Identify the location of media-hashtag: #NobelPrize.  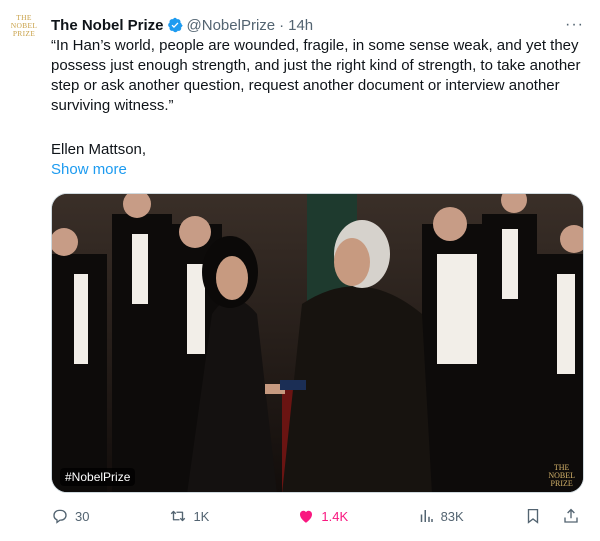
(98, 477).